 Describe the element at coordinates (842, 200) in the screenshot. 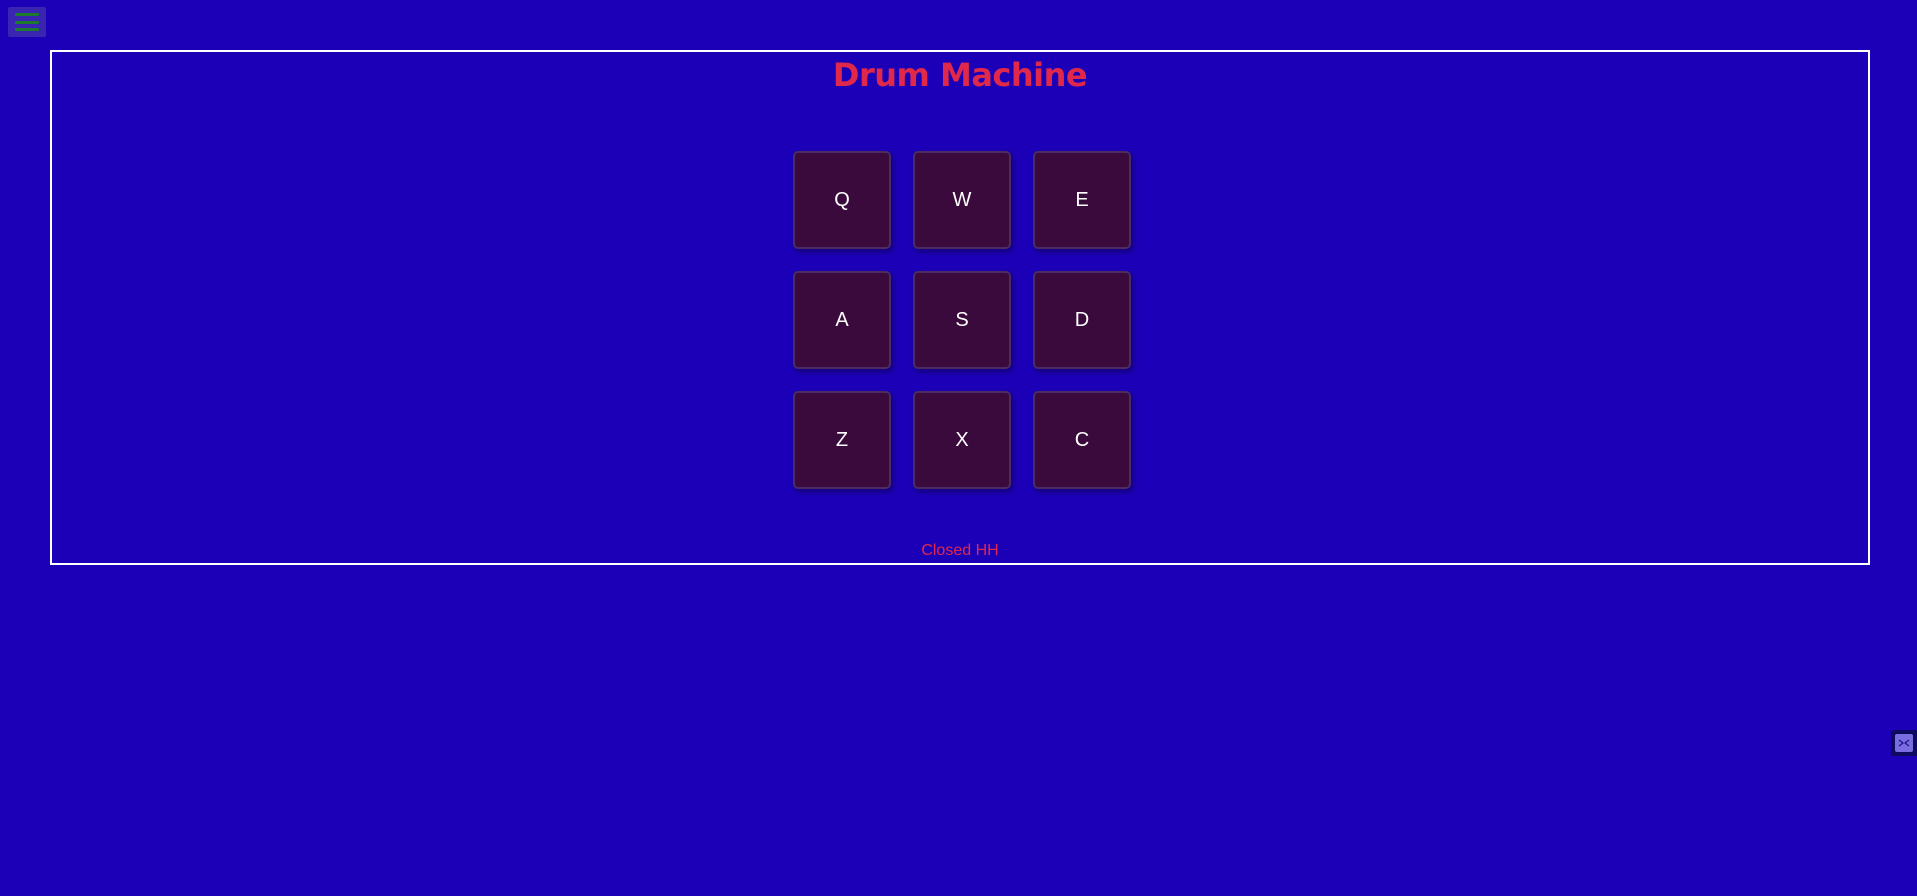

I see `drum-pad-q: Q` at that location.